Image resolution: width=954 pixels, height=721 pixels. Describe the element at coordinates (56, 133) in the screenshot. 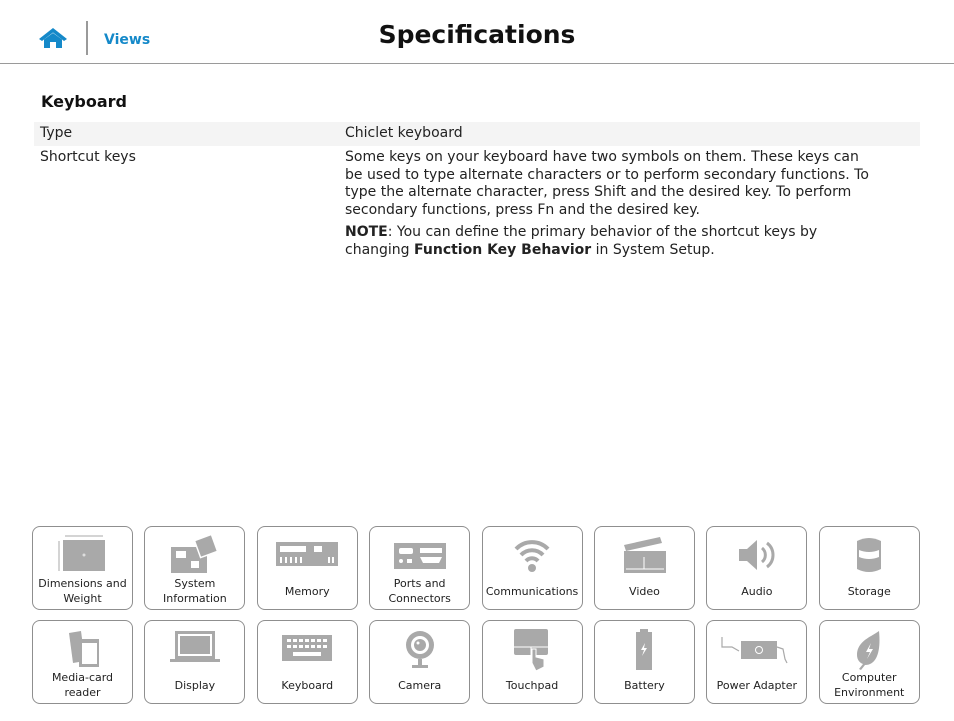

I see `spec-label: Type` at that location.